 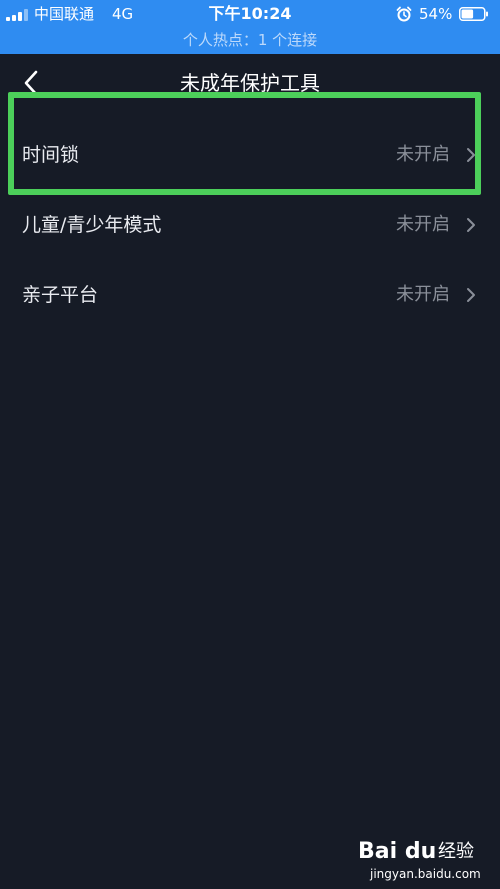 I want to click on status-bar-row: 中国联通 4G 下午10:24 54%, so click(x=250, y=14).